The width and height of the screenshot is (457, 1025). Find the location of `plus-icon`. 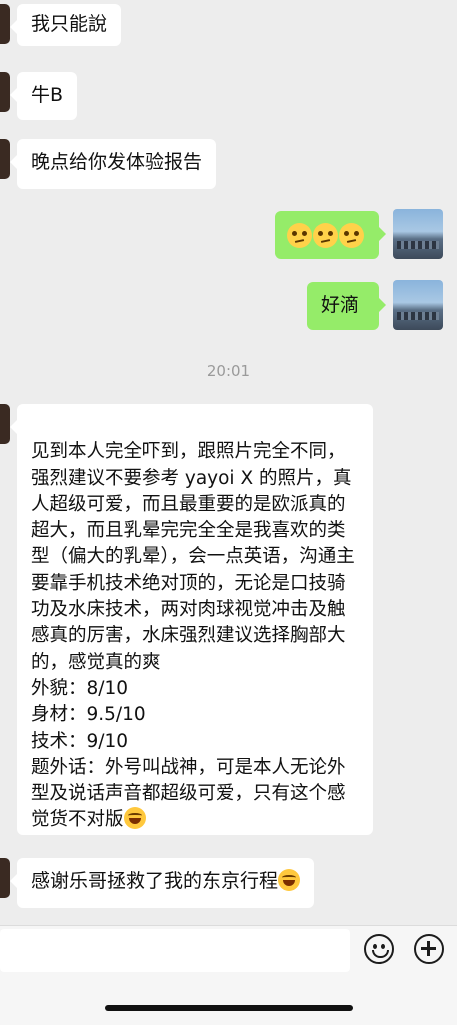

plus-icon is located at coordinates (429, 949).